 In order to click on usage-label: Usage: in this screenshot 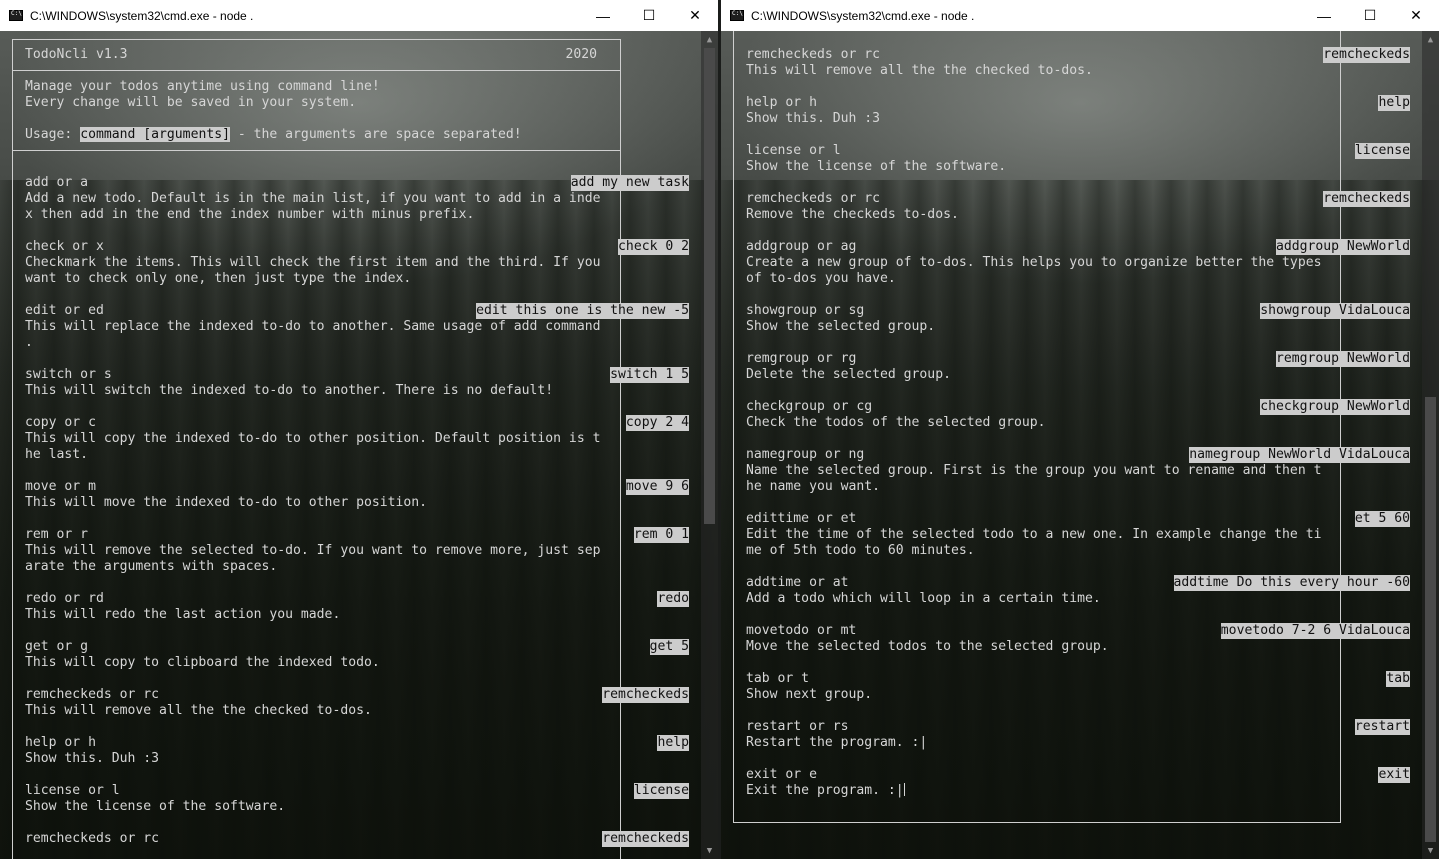, I will do `click(49, 134)`.